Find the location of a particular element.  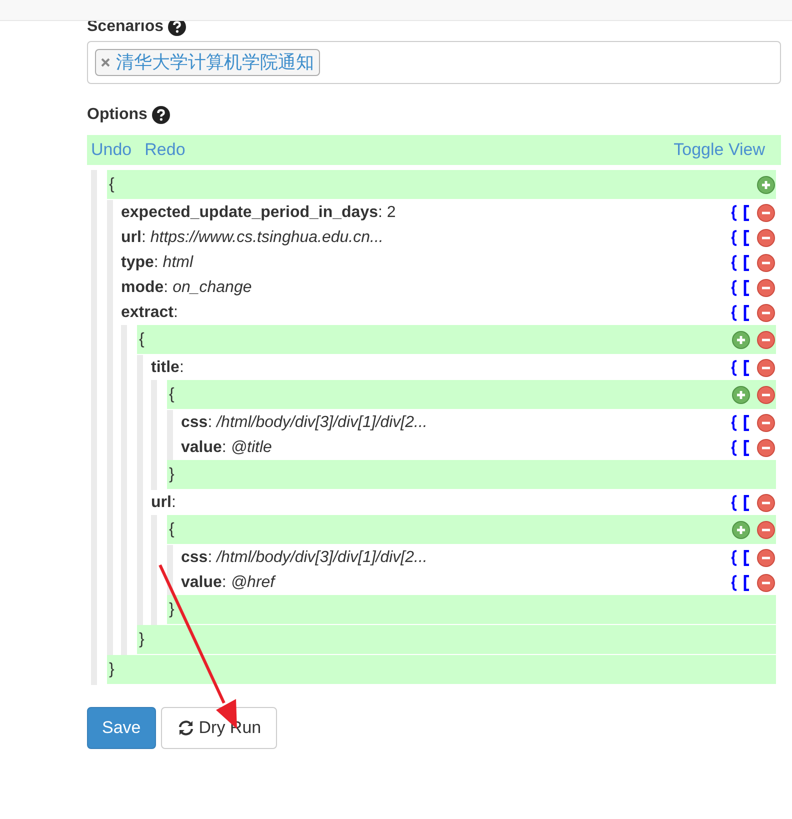

field-line: value: @href is located at coordinates (228, 582).